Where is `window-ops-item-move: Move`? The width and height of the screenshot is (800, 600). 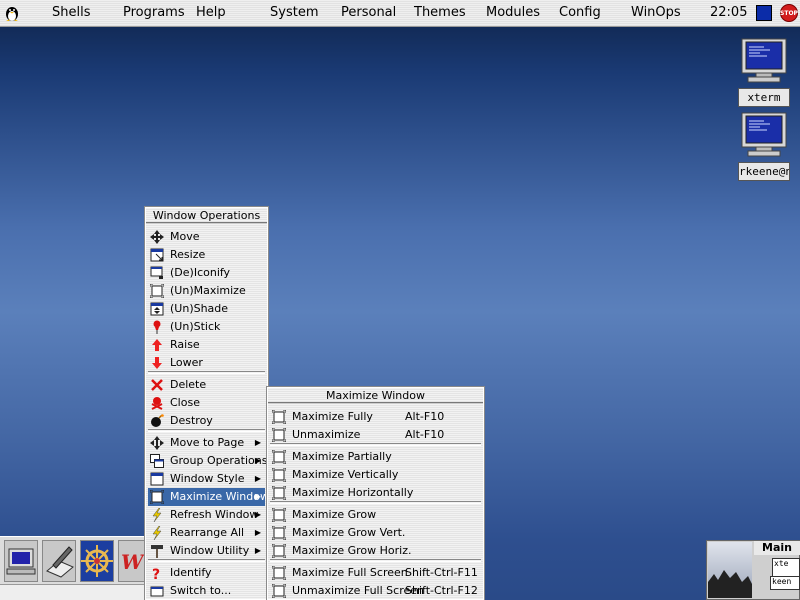
window-ops-item-move: Move is located at coordinates (206, 237).